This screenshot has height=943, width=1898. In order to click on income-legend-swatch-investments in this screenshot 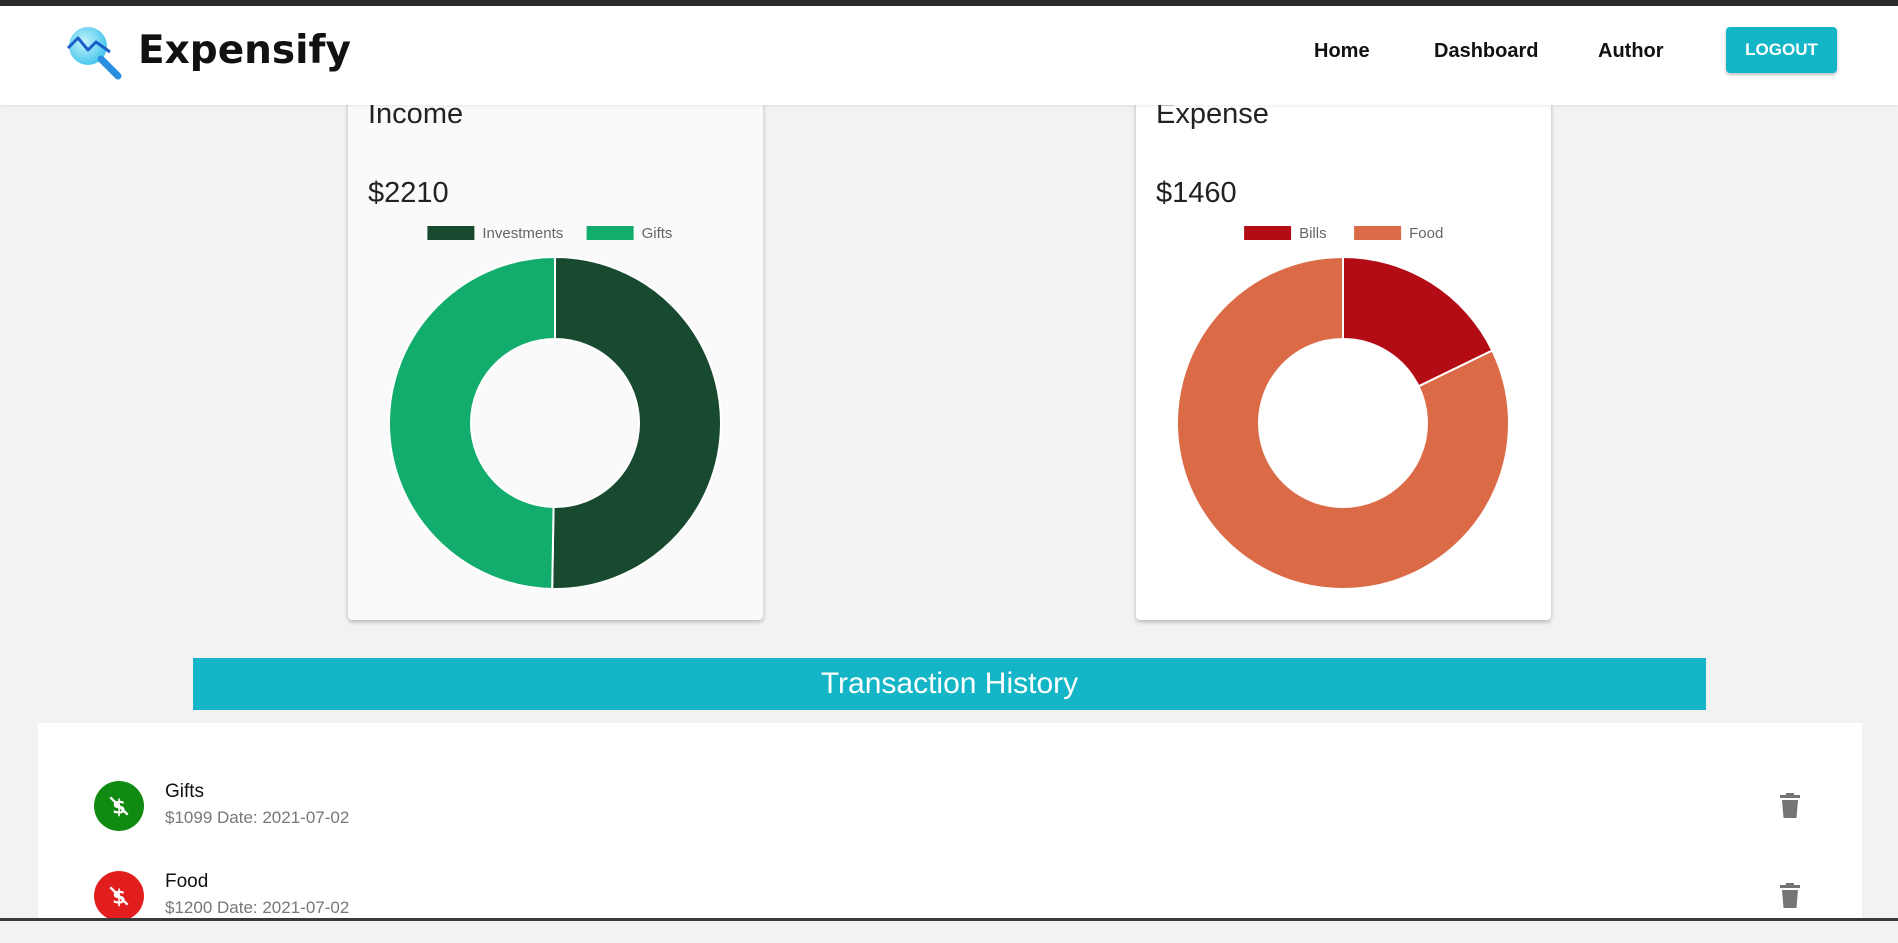, I will do `click(451, 233)`.